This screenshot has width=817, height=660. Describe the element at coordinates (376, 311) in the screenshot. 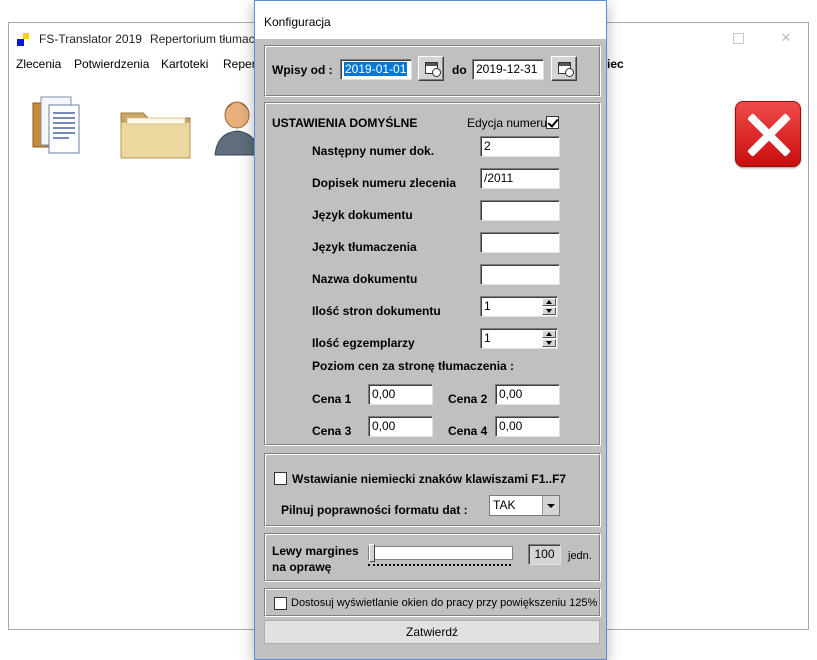

I see `pages-label: Ilość stron dokumentu` at that location.